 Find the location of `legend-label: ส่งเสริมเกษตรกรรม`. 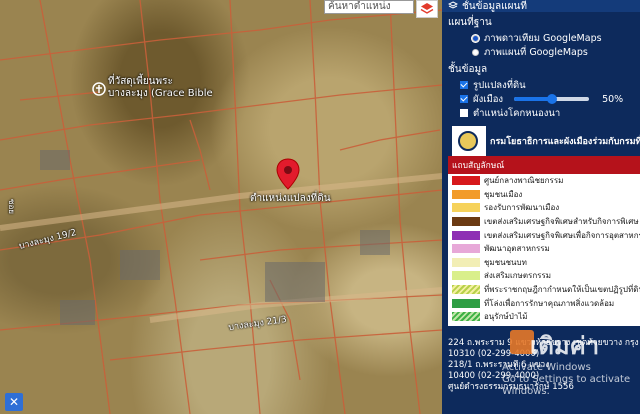

legend-label: ส่งเสริมเกษตรกรรม is located at coordinates (518, 276).